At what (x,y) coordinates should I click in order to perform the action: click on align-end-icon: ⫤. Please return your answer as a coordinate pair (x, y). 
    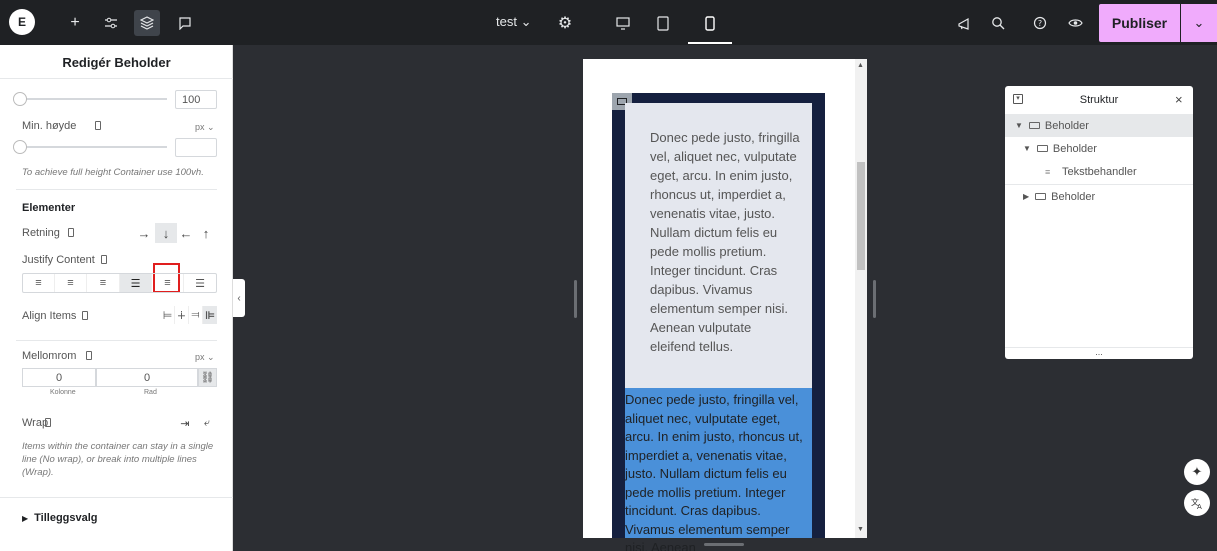
    Looking at the image, I should click on (196, 315).